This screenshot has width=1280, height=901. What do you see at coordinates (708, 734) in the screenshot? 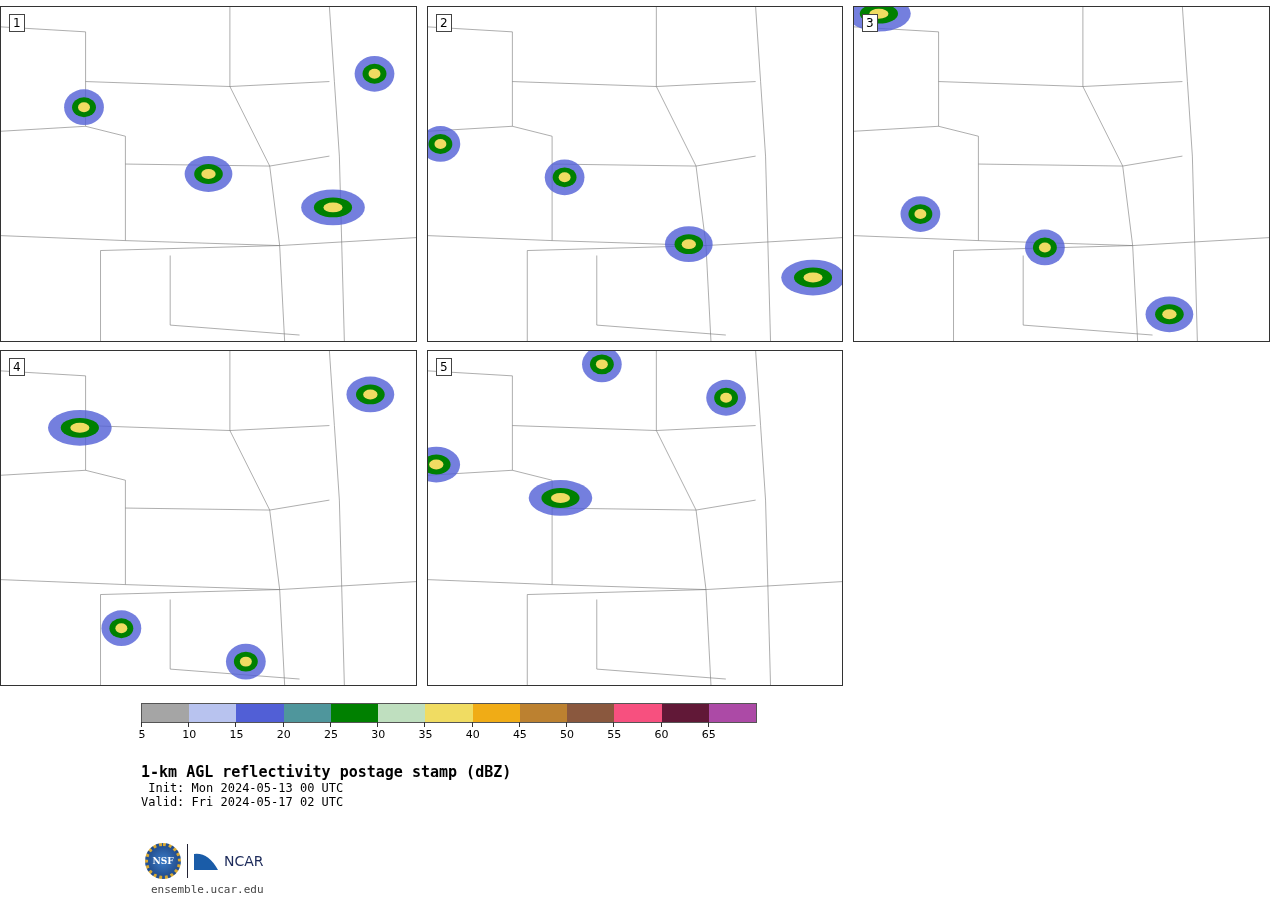
I see `scale-tick-label: 65` at bounding box center [708, 734].